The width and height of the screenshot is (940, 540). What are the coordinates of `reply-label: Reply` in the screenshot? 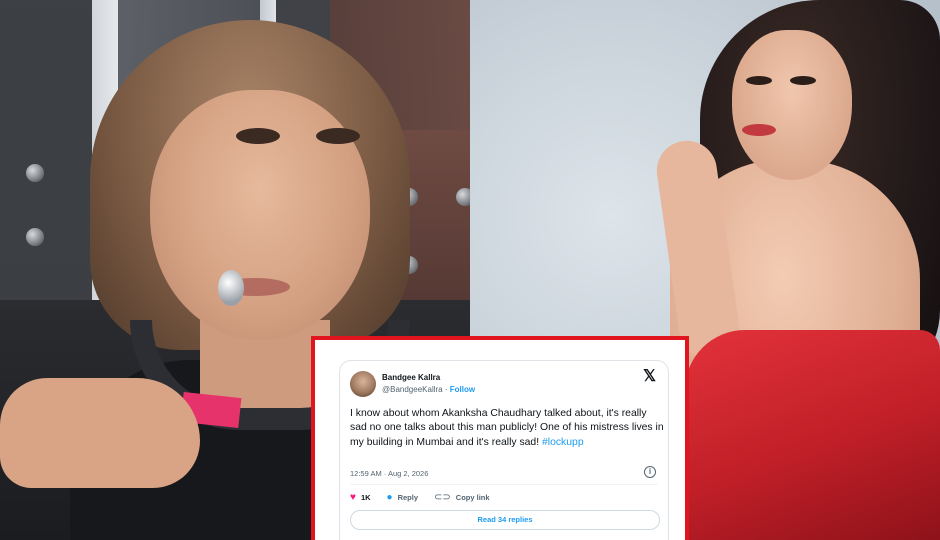 It's located at (408, 497).